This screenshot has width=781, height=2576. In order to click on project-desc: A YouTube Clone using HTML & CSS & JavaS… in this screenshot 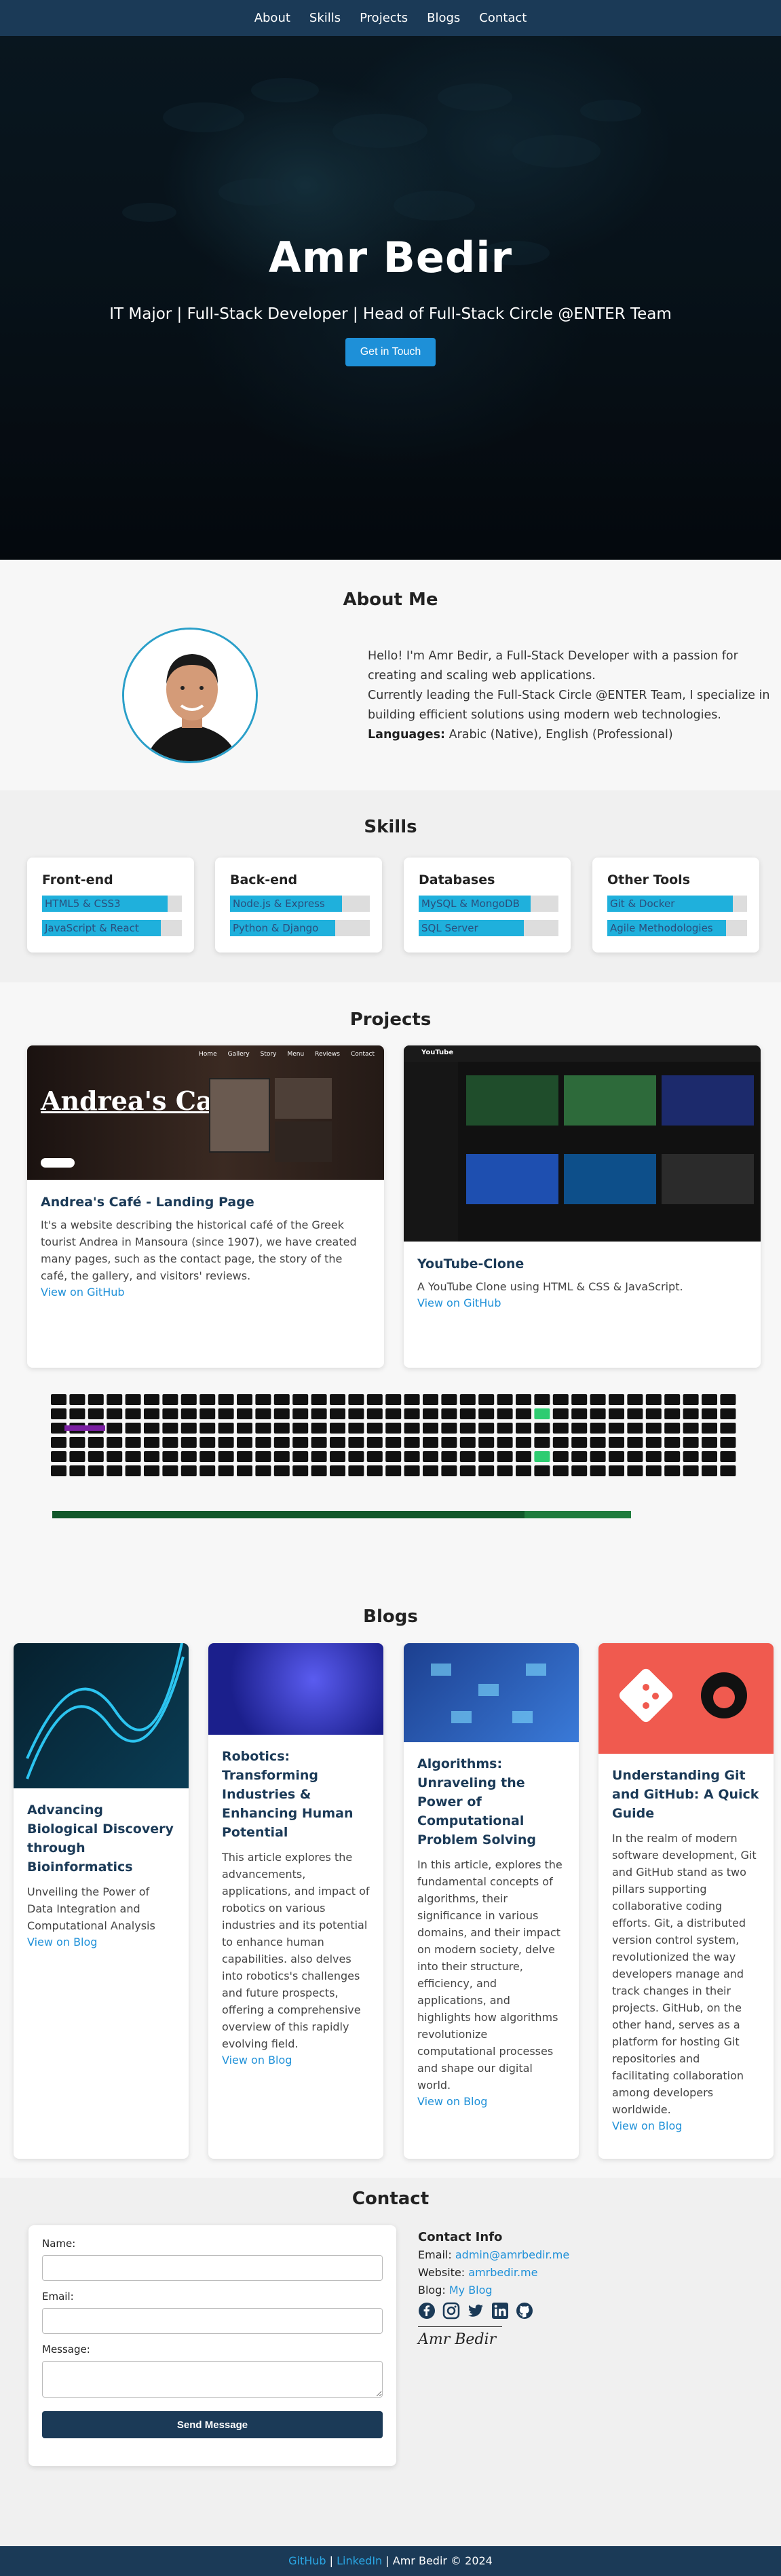, I will do `click(550, 1286)`.